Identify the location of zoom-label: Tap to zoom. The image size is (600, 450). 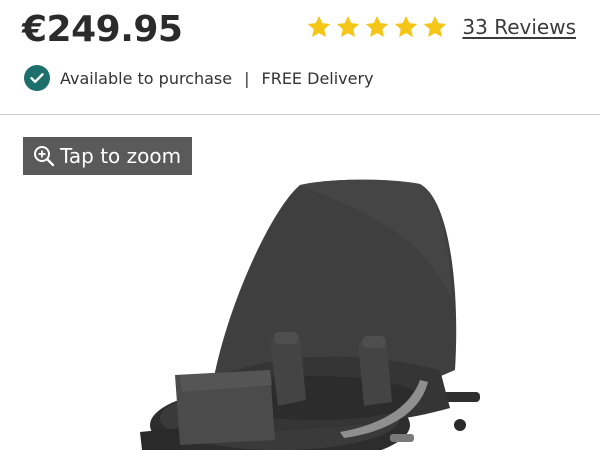
(121, 156).